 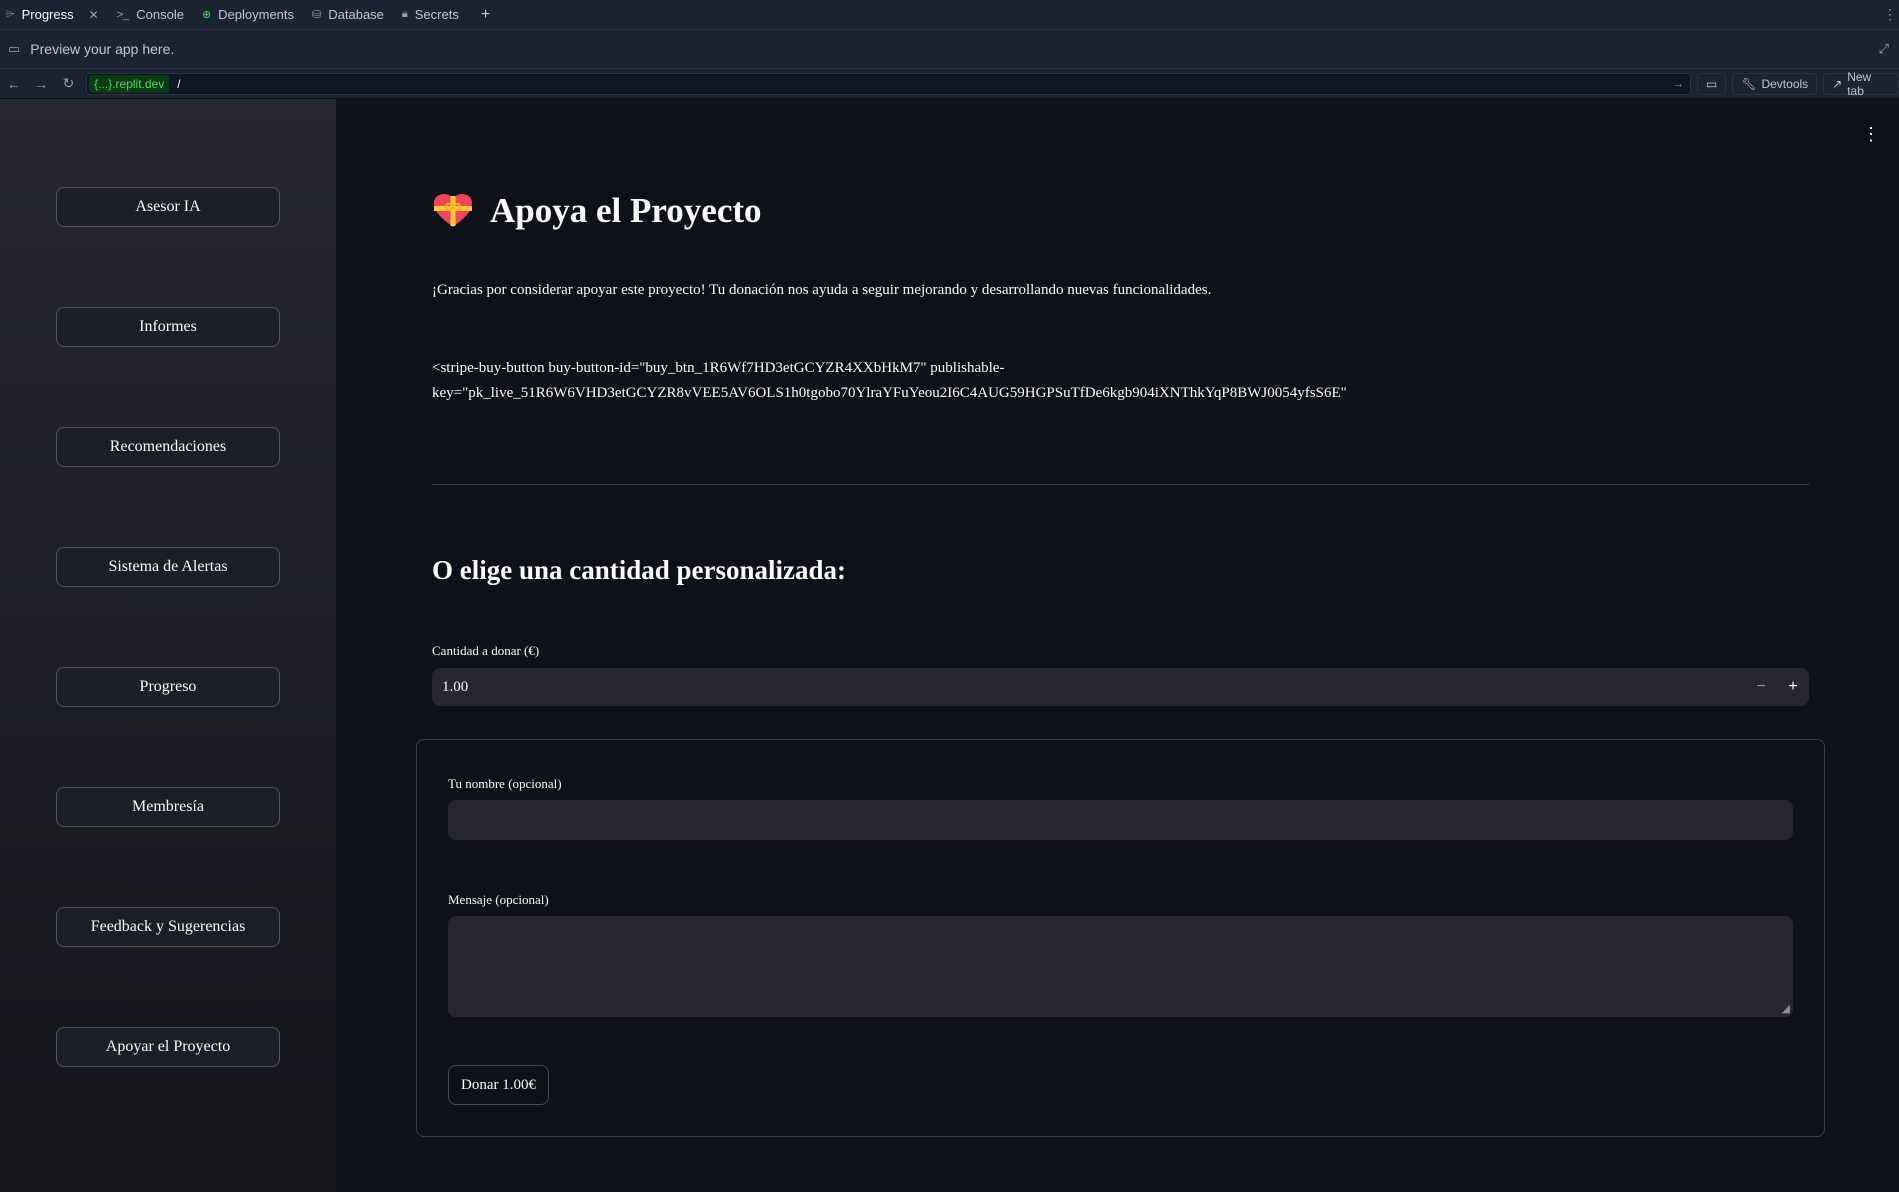 What do you see at coordinates (168, 567) in the screenshot?
I see `sidebar-item-sistema-de-alertas: Sistema de Alertas` at bounding box center [168, 567].